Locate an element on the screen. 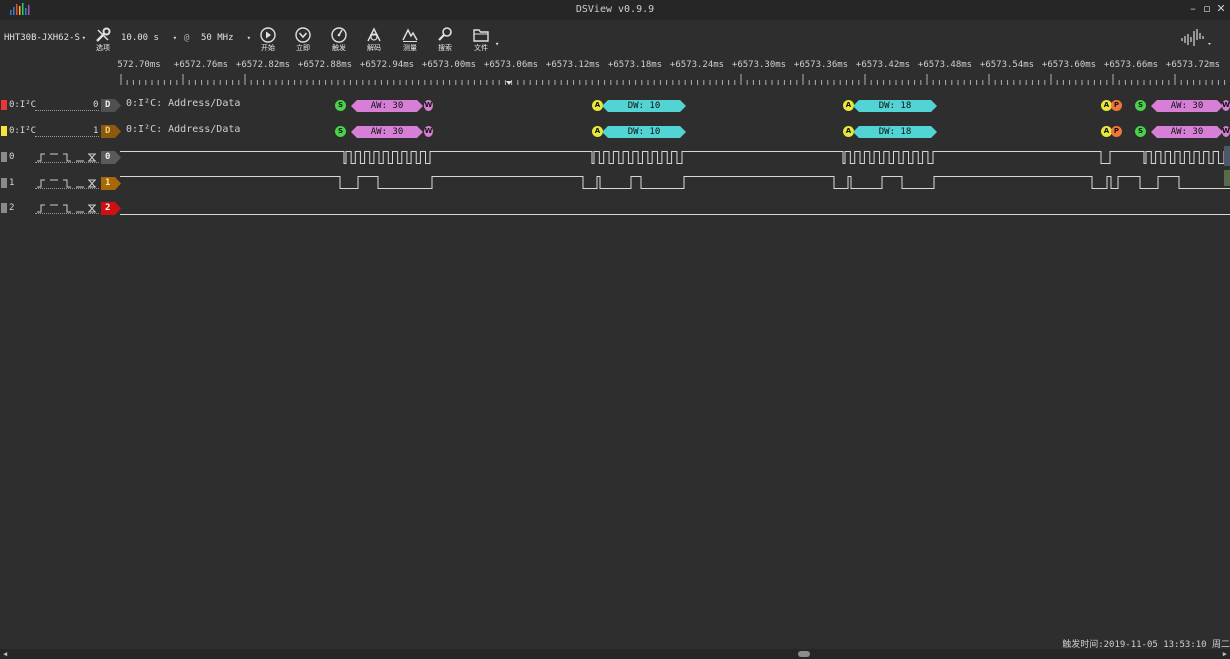 Image resolution: width=1230 pixels, height=659 pixels. device-select-value: HHT30B-JXH62-S is located at coordinates (42, 38).